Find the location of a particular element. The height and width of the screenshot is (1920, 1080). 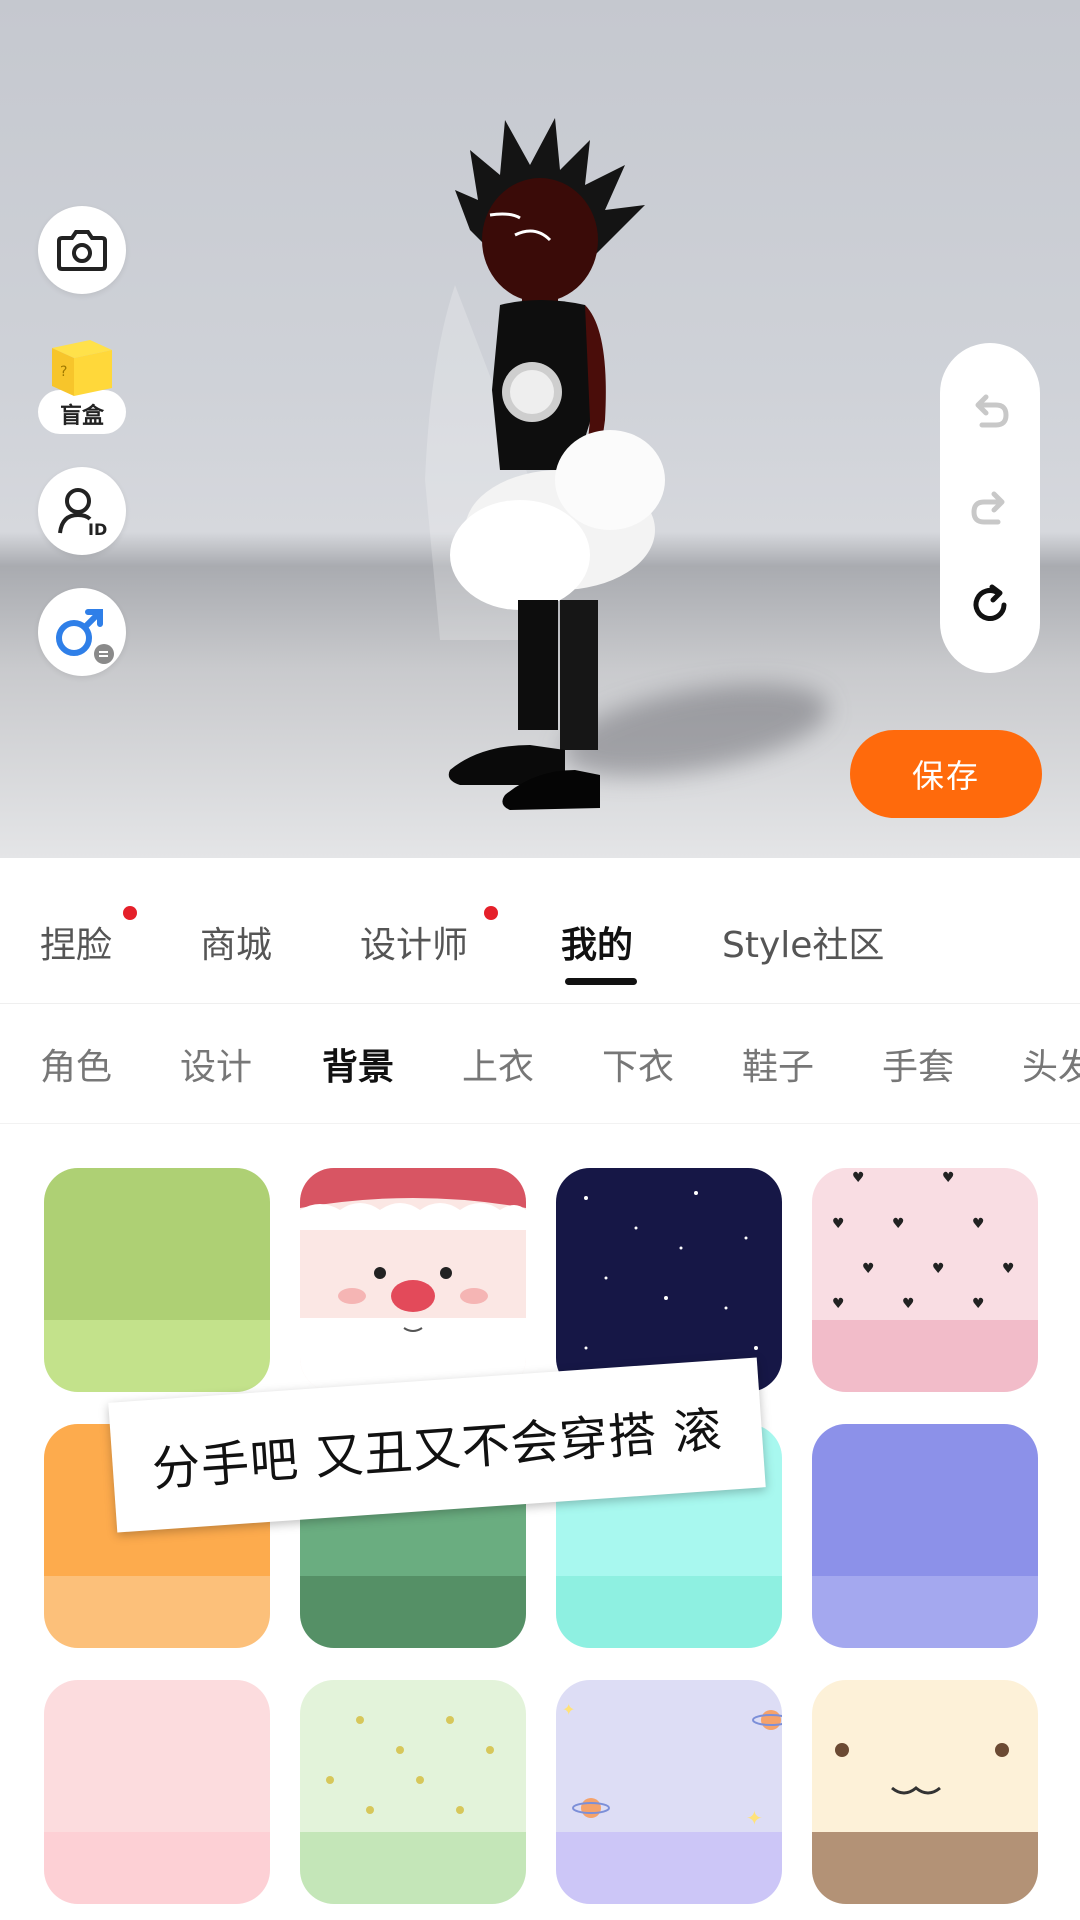

hearts-pattern-icon: ♥ ♥ ♥ ♥ ♥ ♥ ♥ ♥ ♥ ♥ ♥ is located at coordinates (925, 1280).